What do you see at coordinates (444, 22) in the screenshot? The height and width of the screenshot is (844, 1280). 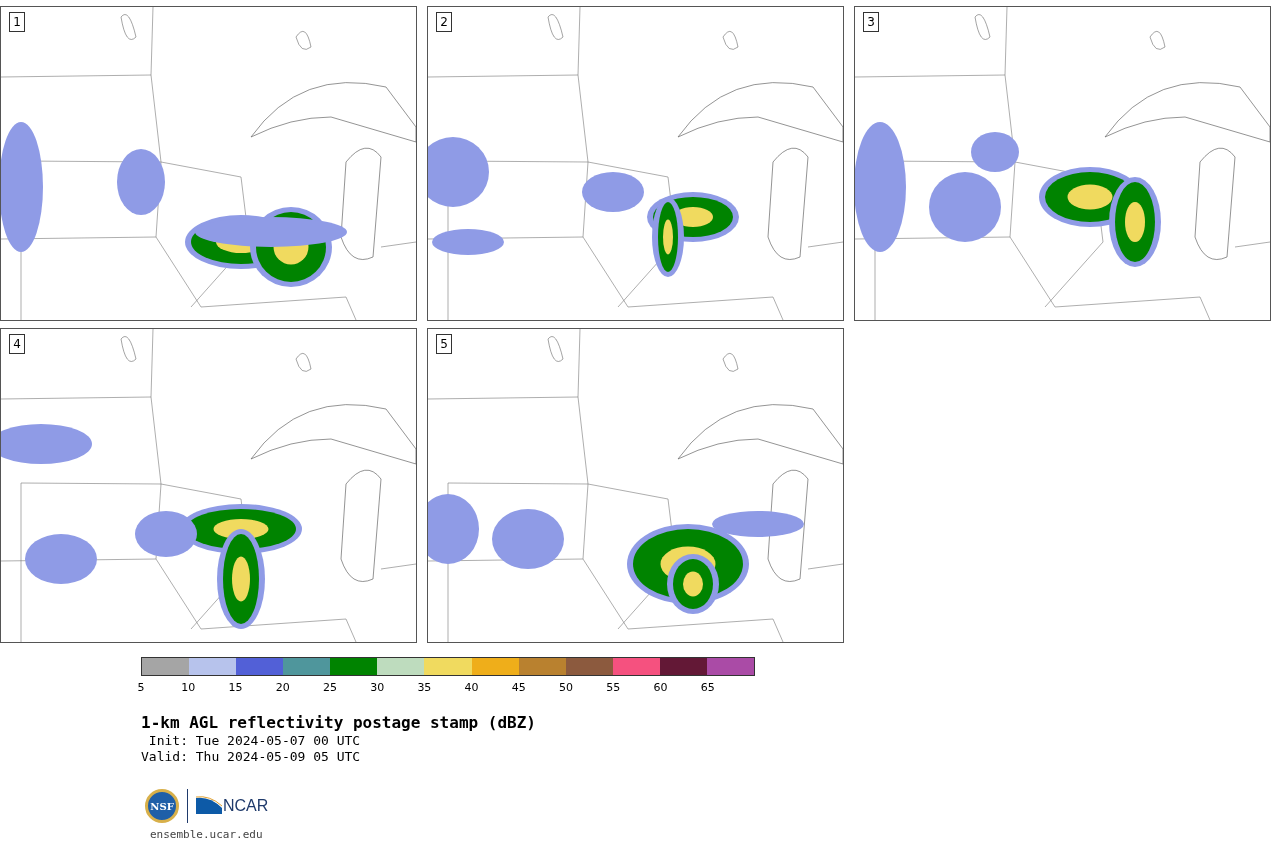 I see `panel-number: 2` at bounding box center [444, 22].